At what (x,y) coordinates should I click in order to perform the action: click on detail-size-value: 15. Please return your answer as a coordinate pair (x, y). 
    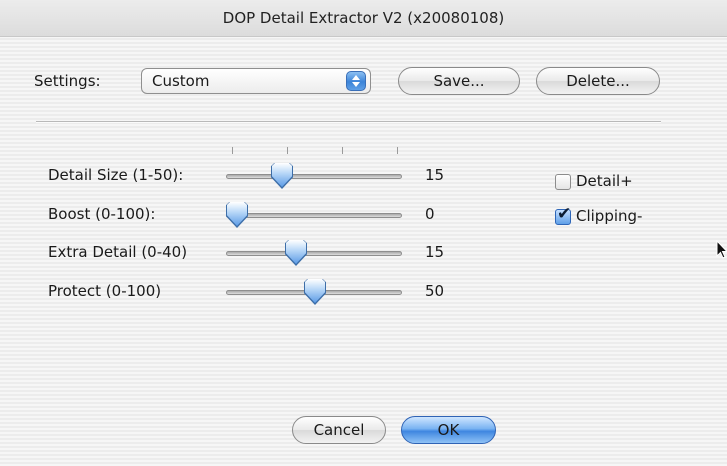
    Looking at the image, I should click on (435, 175).